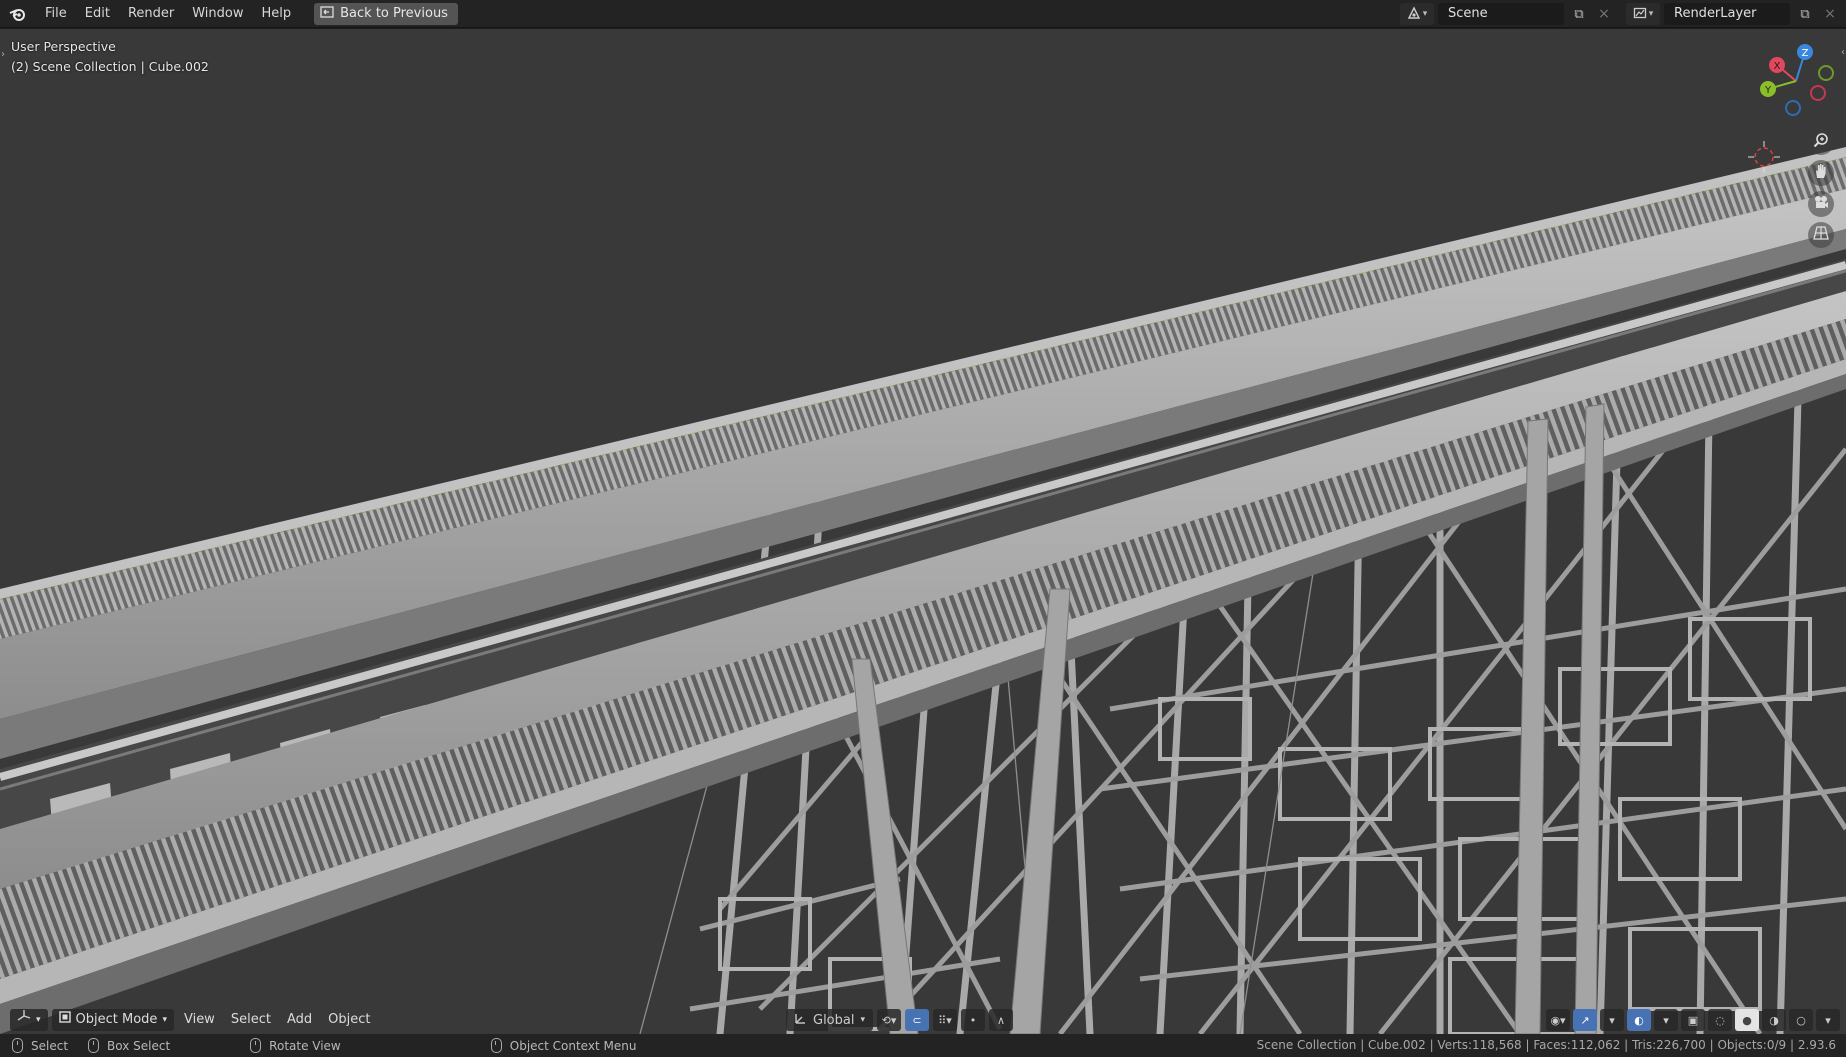 This screenshot has height=1057, width=1846. What do you see at coordinates (299, 1020) in the screenshot?
I see `menu-add: Add` at bounding box center [299, 1020].